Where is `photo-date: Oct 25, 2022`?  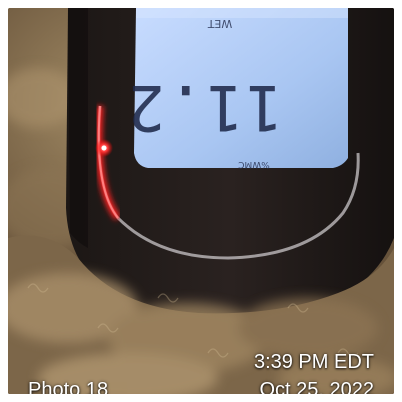 photo-date: Oct 25, 2022 is located at coordinates (316, 386).